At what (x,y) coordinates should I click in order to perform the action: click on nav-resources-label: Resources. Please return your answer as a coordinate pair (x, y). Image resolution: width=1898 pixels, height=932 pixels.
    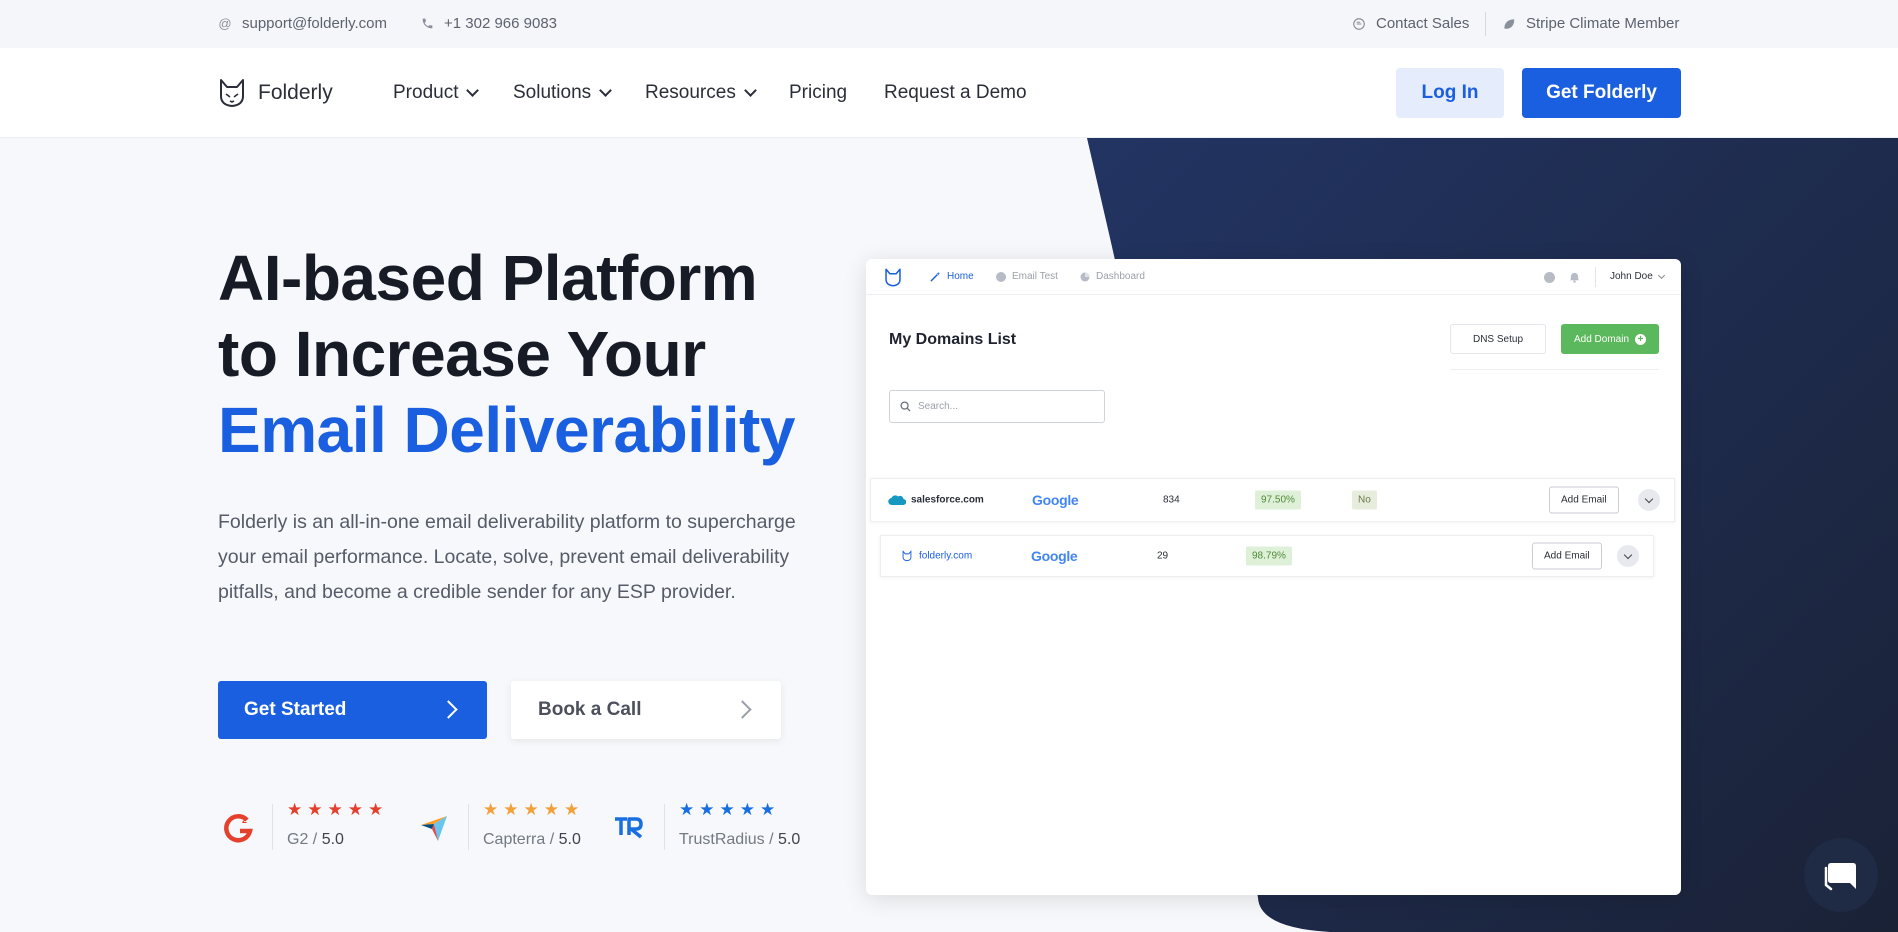
    Looking at the image, I should click on (690, 92).